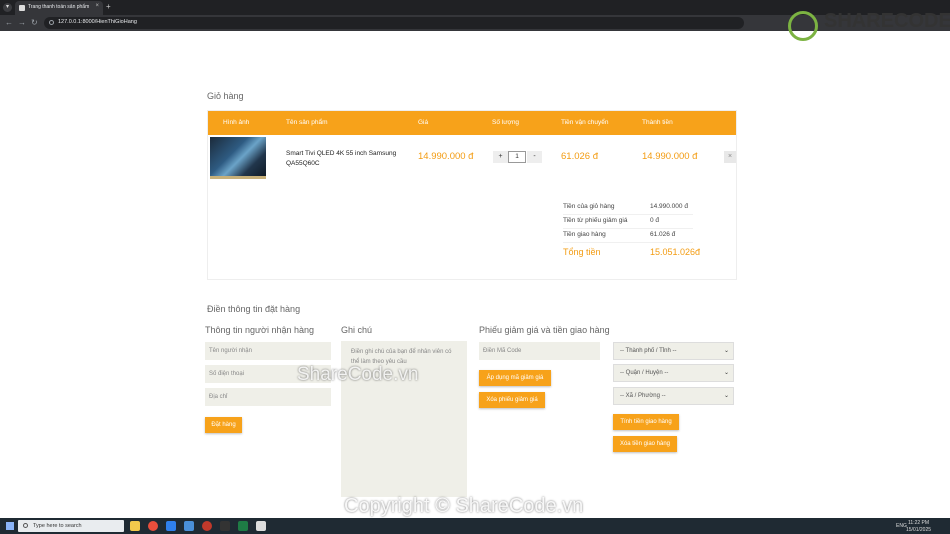 Image resolution: width=950 pixels, height=534 pixels. I want to click on calculate-shipping-button: Tính tiền giao hàng, so click(646, 422).